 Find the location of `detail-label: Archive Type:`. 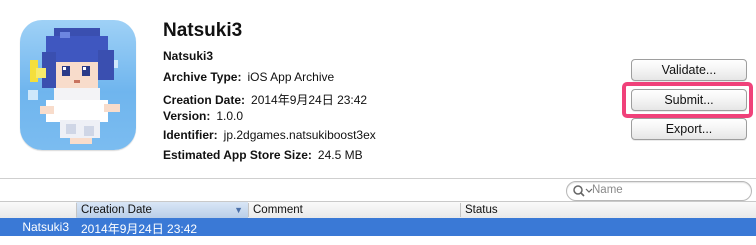

detail-label: Archive Type: is located at coordinates (202, 77).